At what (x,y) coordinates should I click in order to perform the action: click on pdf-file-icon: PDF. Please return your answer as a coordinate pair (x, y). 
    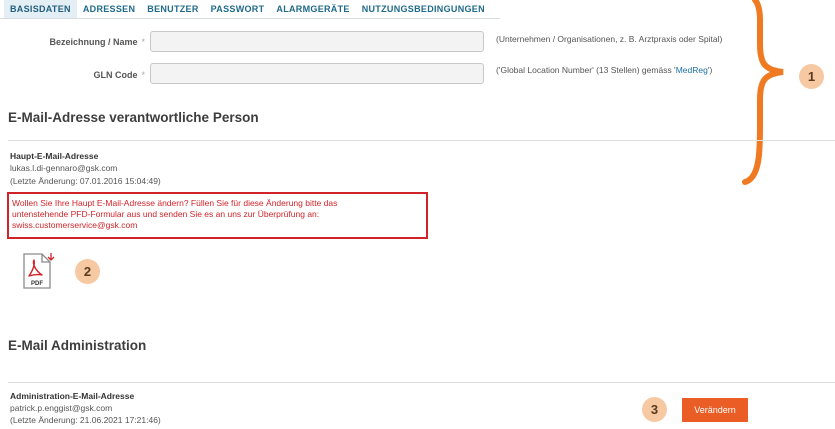
    Looking at the image, I should click on (38, 271).